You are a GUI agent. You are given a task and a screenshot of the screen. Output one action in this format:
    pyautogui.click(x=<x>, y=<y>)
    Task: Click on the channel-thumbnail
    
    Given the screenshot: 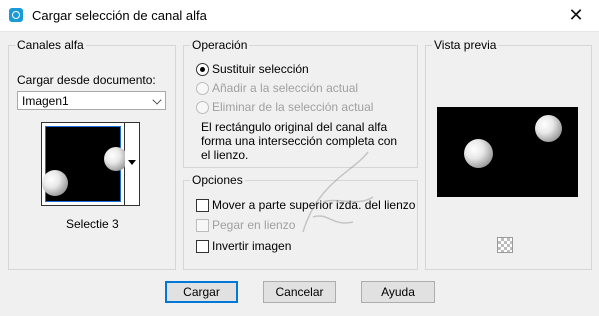 What is the action you would take?
    pyautogui.click(x=84, y=164)
    